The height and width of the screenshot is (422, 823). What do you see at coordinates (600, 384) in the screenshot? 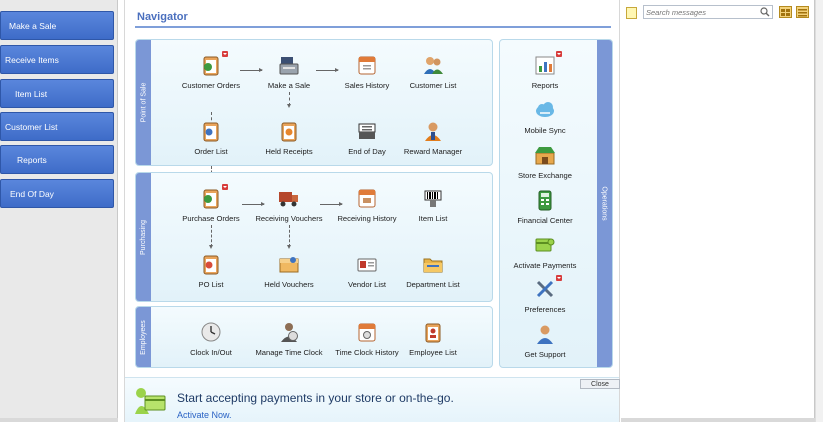
I see `close-banner-button: Close` at bounding box center [600, 384].